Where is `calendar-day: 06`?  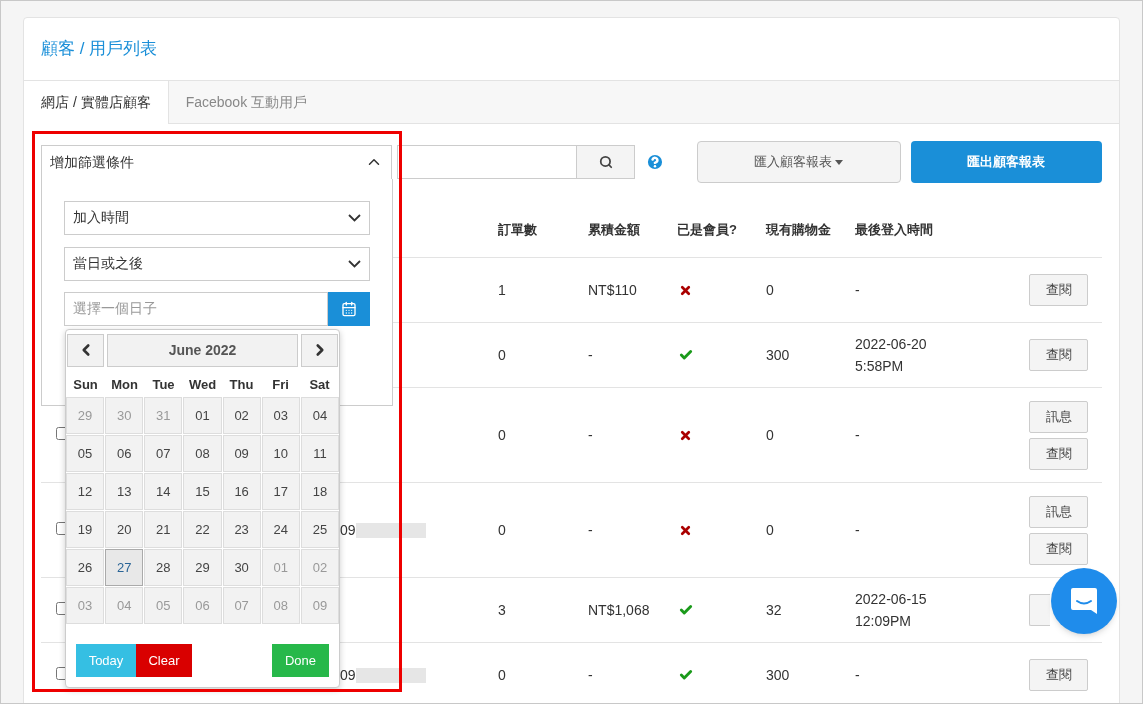 calendar-day: 06 is located at coordinates (124, 453).